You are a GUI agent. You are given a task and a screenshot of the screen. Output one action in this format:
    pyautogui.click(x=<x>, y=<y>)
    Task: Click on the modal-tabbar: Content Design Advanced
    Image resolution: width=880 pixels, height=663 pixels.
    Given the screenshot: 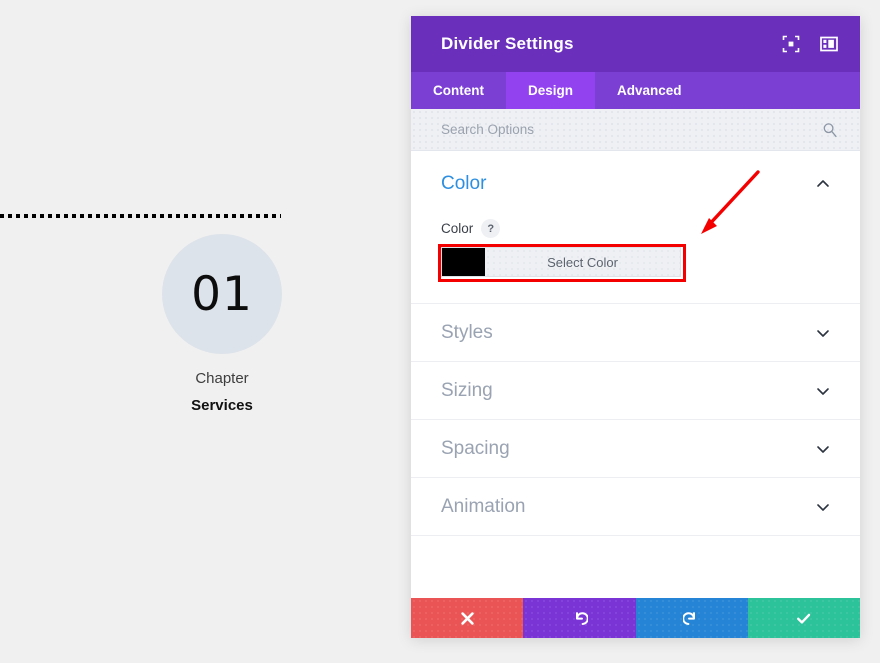 What is the action you would take?
    pyautogui.click(x=635, y=90)
    